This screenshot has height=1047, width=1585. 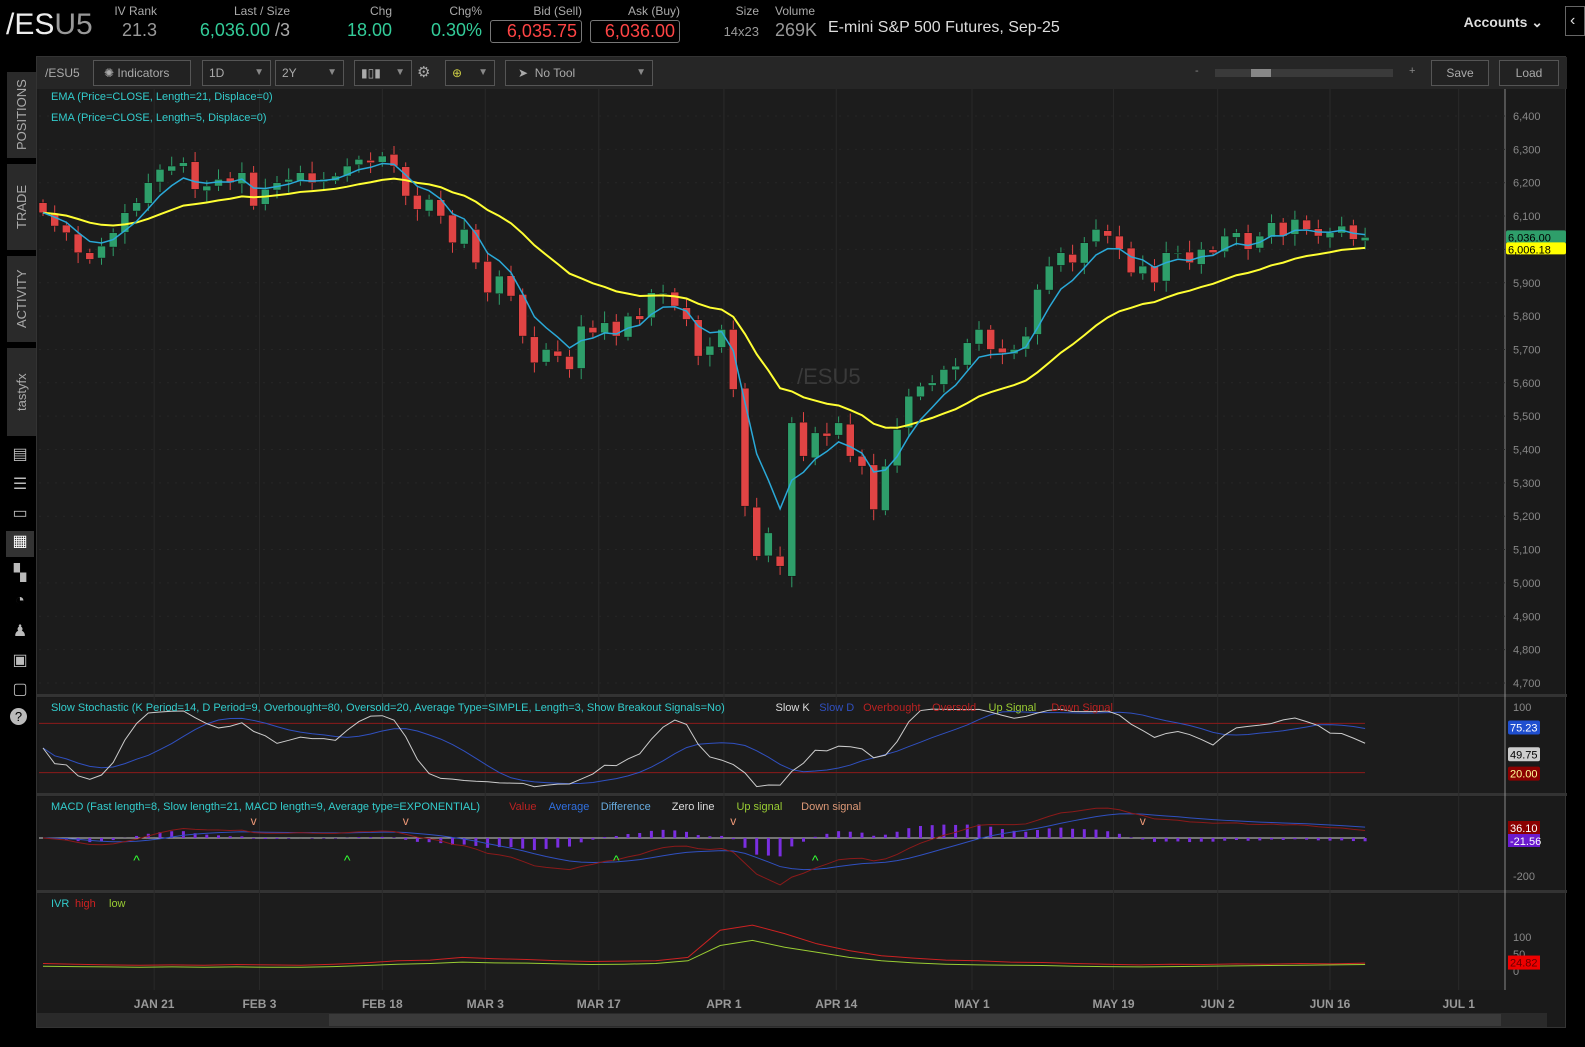 I want to click on ask-button: 6,036.00, so click(x=635, y=31).